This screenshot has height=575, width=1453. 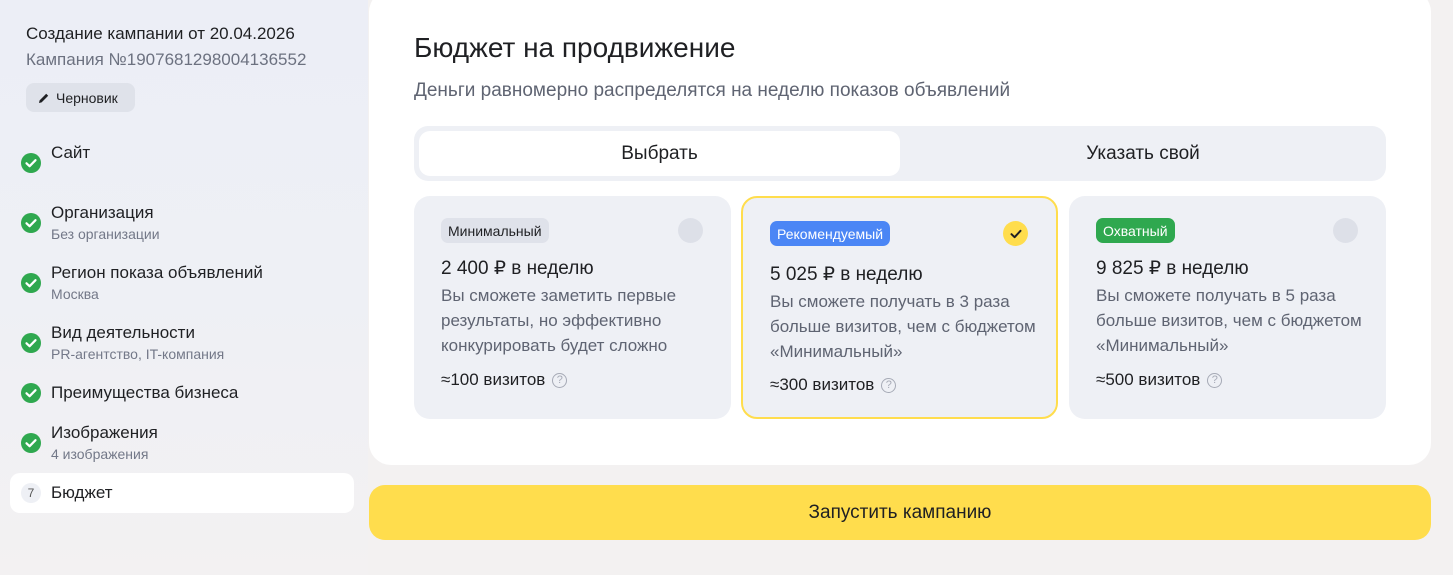 What do you see at coordinates (659, 153) in the screenshot?
I see `tab-choose: Выбрать` at bounding box center [659, 153].